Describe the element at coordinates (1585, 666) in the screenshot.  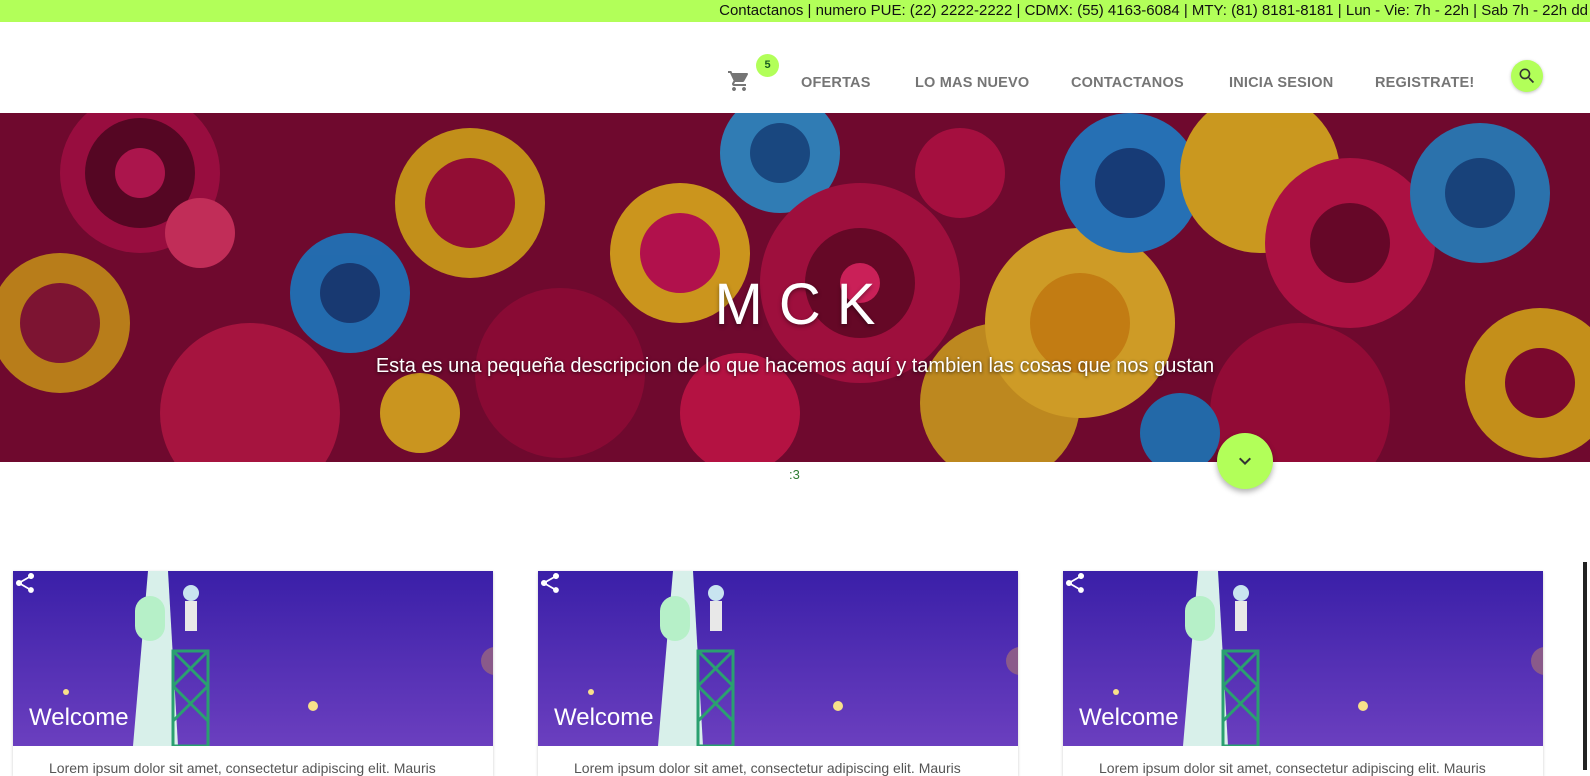
I see `page-scrollbar` at that location.